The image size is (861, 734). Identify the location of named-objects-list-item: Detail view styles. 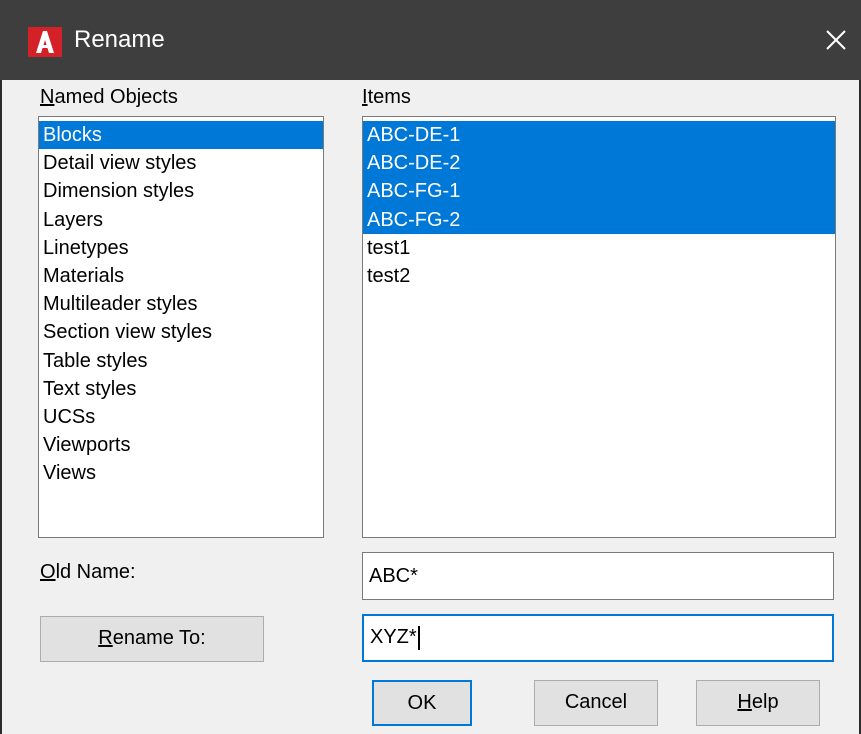
(181, 163).